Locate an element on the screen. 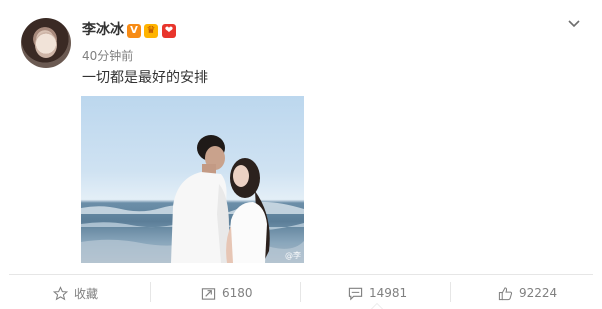 The width and height of the screenshot is (602, 309). active-tab-caret is located at coordinates (377, 306).